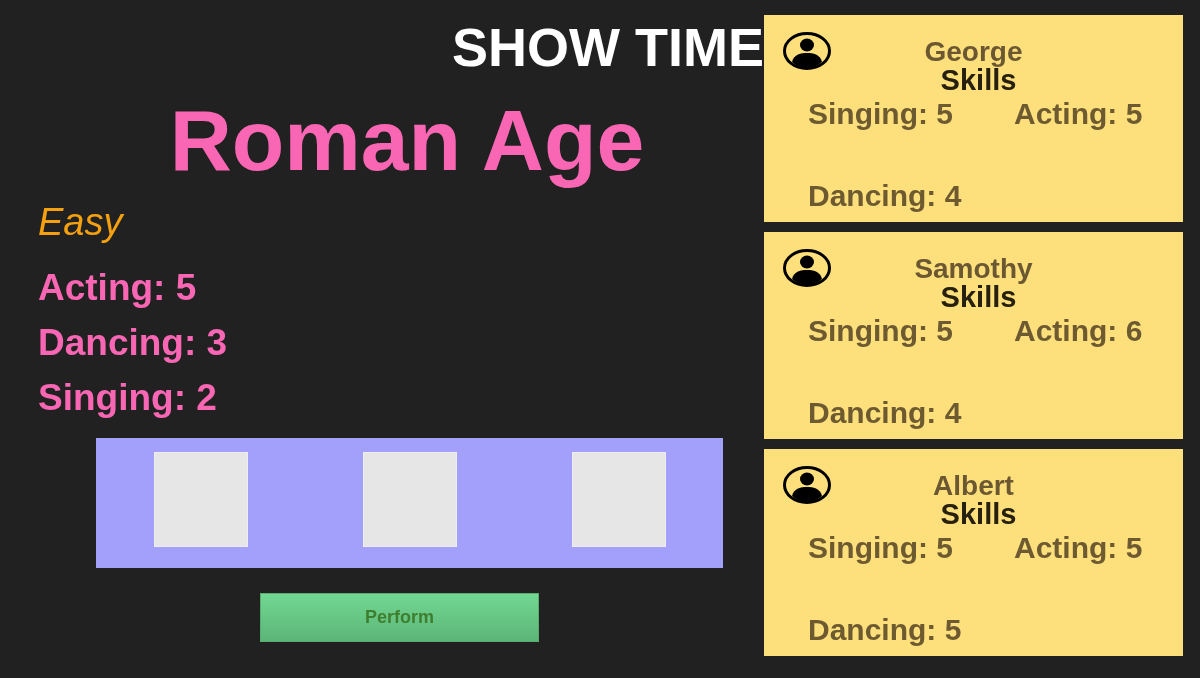  What do you see at coordinates (133, 342) in the screenshot?
I see `requirement-stat: Dancing: 3` at bounding box center [133, 342].